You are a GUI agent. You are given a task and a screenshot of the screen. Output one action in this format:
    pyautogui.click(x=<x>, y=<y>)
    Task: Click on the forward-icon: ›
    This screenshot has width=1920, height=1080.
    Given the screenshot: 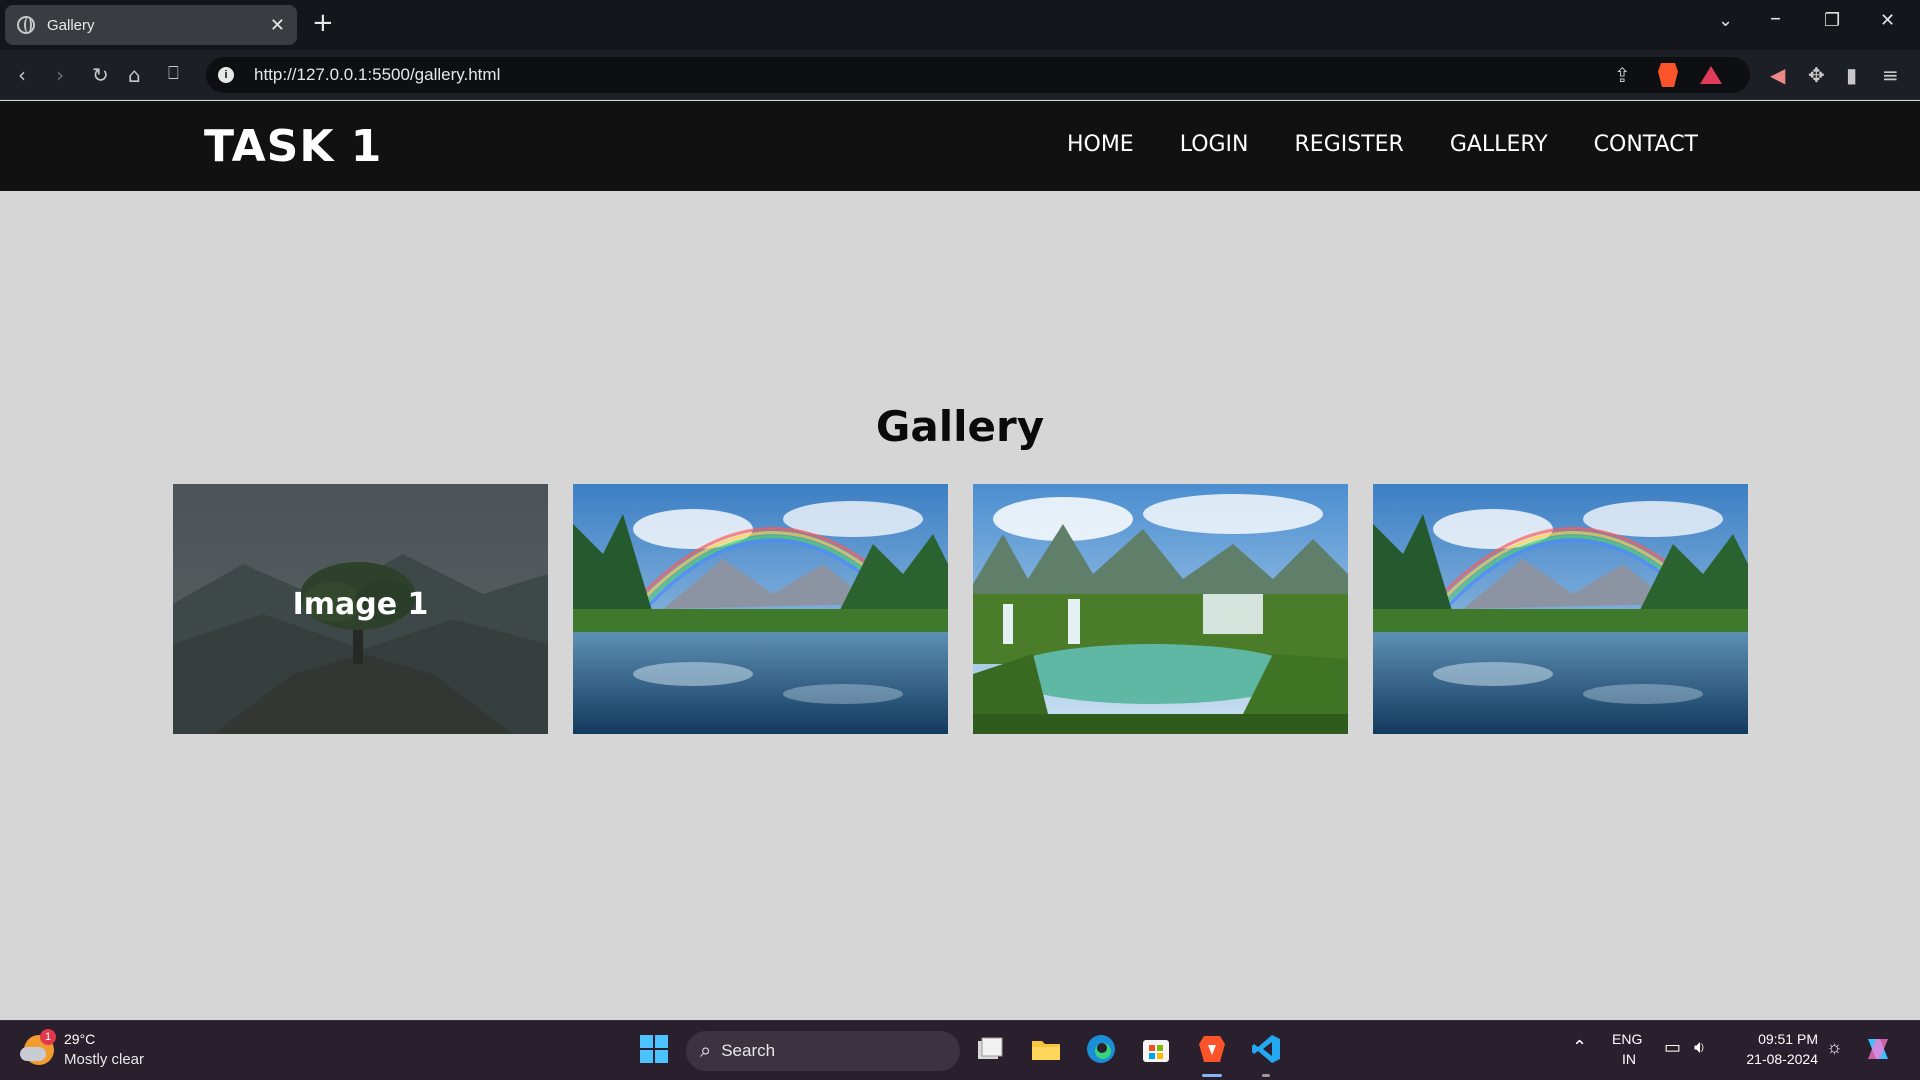 What is the action you would take?
    pyautogui.click(x=60, y=75)
    